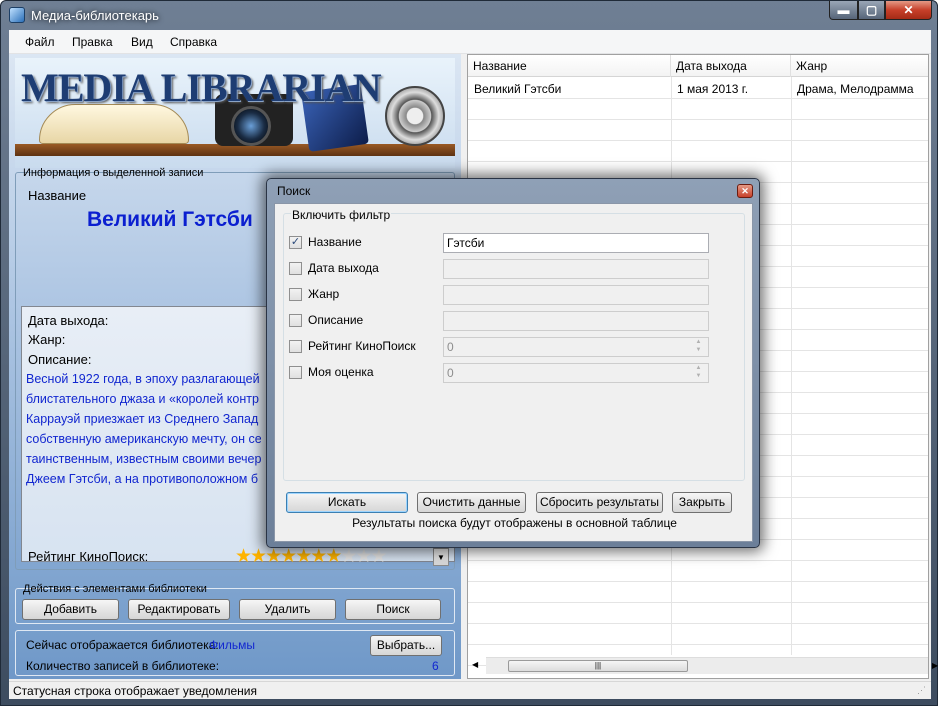  What do you see at coordinates (843, 10) in the screenshot?
I see `minimize-button: ▬` at bounding box center [843, 10].